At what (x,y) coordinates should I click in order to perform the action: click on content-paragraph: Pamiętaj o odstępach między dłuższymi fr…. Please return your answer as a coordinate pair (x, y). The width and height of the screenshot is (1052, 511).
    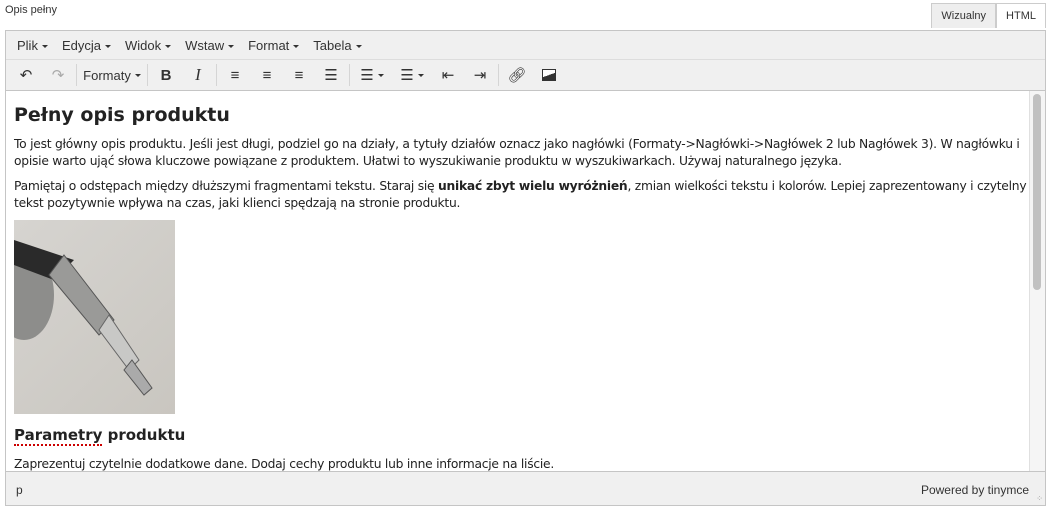
    Looking at the image, I should click on (522, 195).